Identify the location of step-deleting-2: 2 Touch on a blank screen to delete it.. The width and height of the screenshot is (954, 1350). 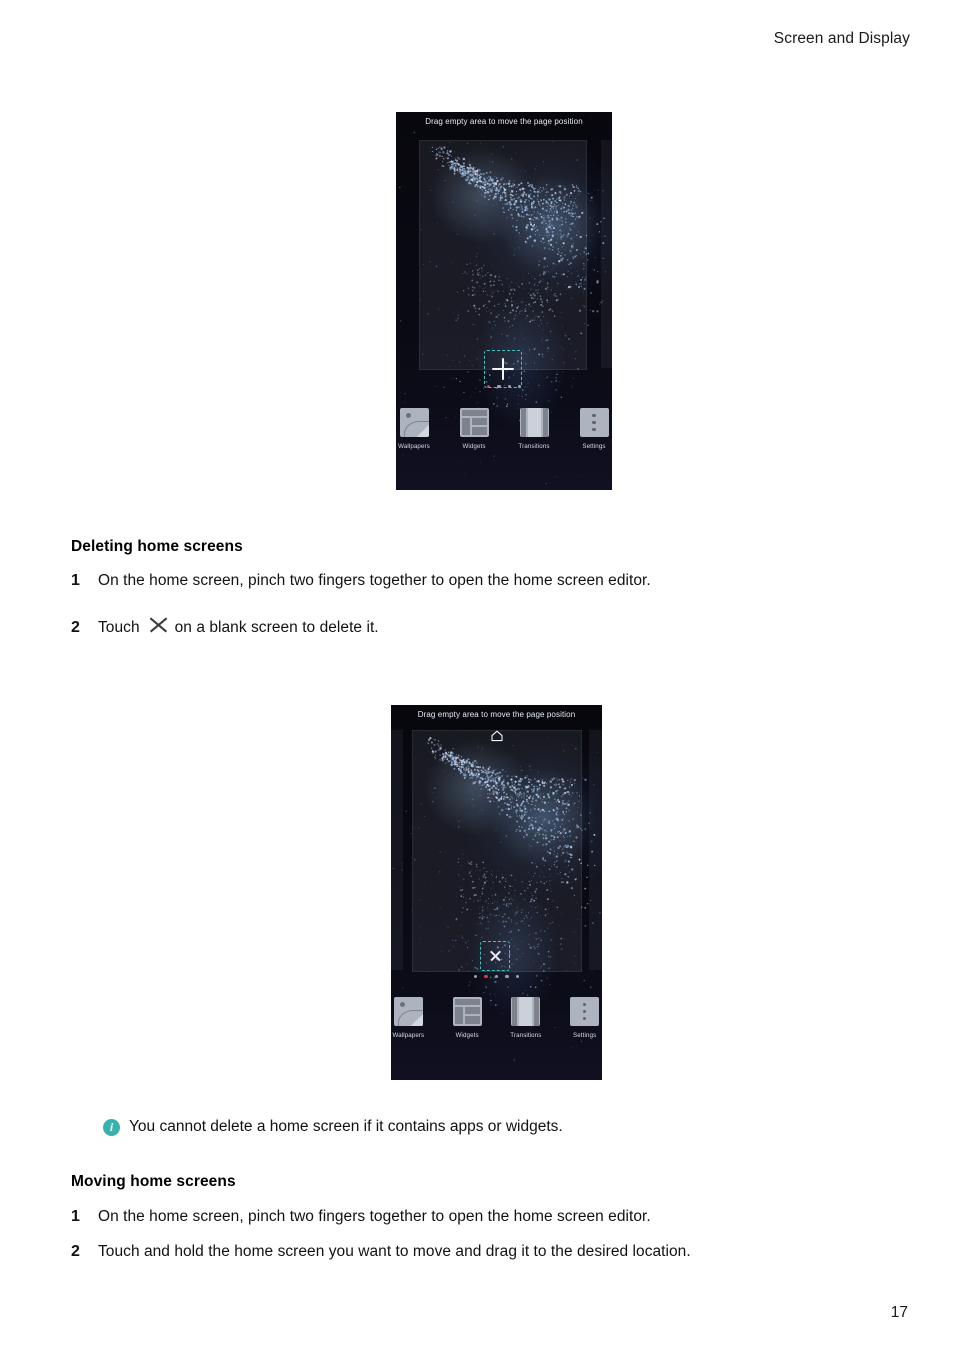
(225, 626).